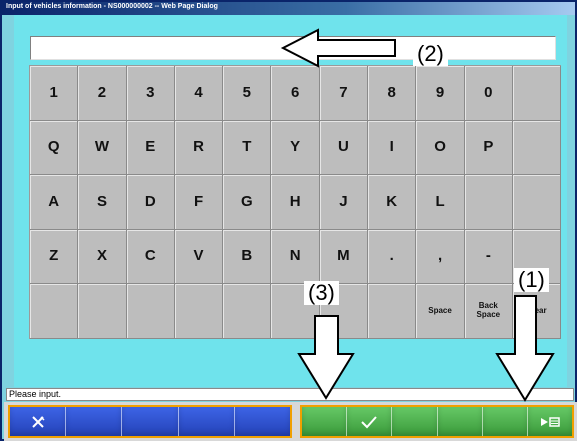 The width and height of the screenshot is (577, 441). What do you see at coordinates (488, 93) in the screenshot?
I see `key-0: 0` at bounding box center [488, 93].